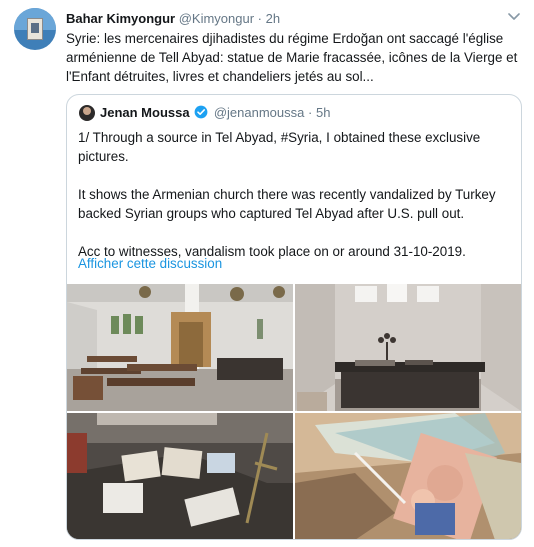 The width and height of the screenshot is (534, 547). I want to click on photo-broken-icon, so click(408, 476).